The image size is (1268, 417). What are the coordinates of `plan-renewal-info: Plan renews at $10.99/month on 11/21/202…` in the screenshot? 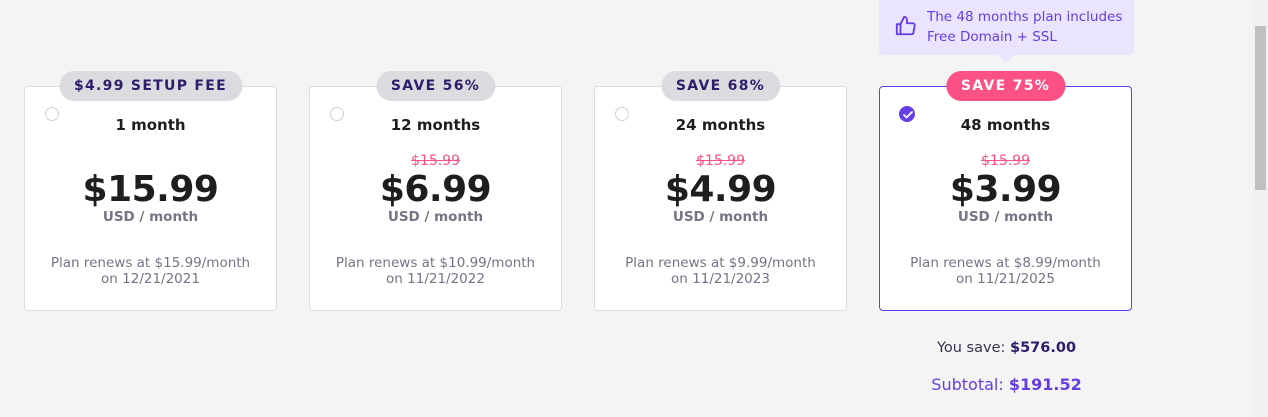 It's located at (435, 271).